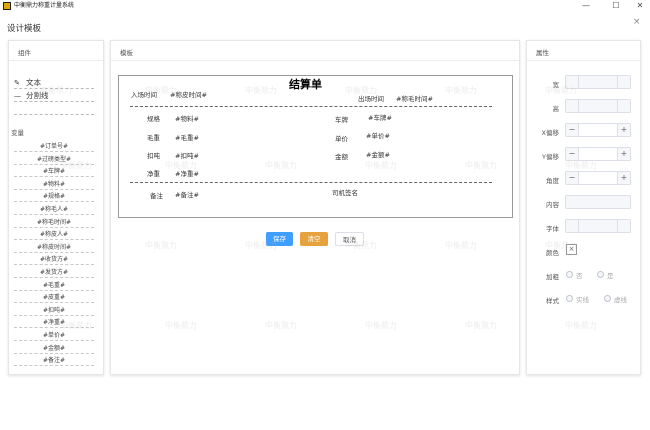 Image resolution: width=650 pixels, height=430 pixels. What do you see at coordinates (314, 239) in the screenshot?
I see `reset-button: 清空` at bounding box center [314, 239].